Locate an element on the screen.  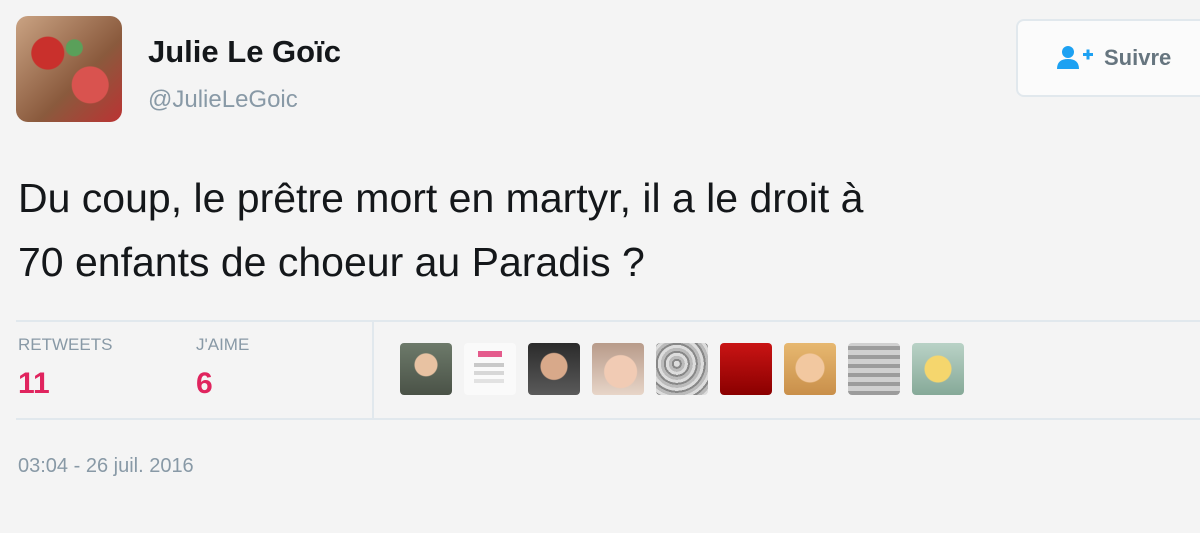
tweet-text-line: 70 enfants de choeur au Paradis ? is located at coordinates (331, 262).